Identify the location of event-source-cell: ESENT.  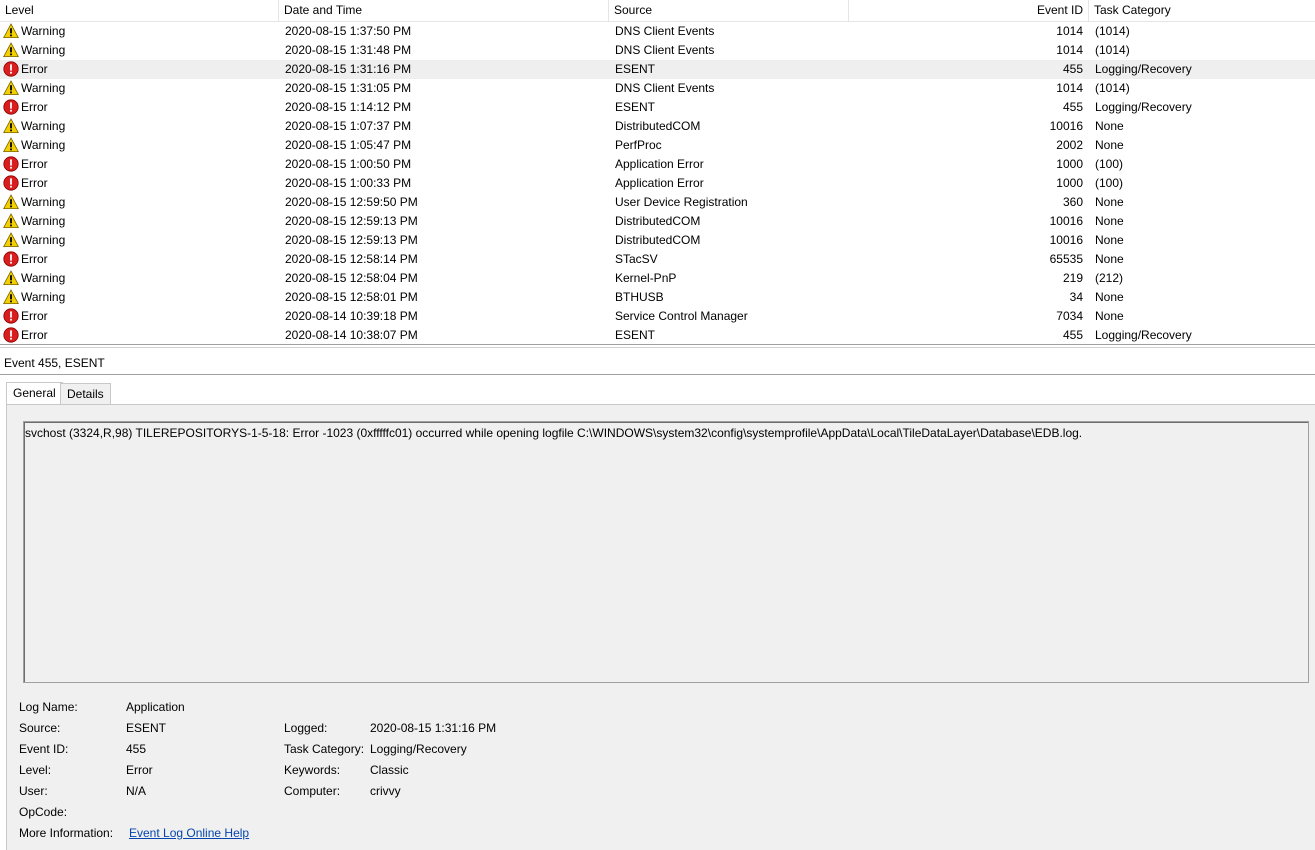
(635, 335).